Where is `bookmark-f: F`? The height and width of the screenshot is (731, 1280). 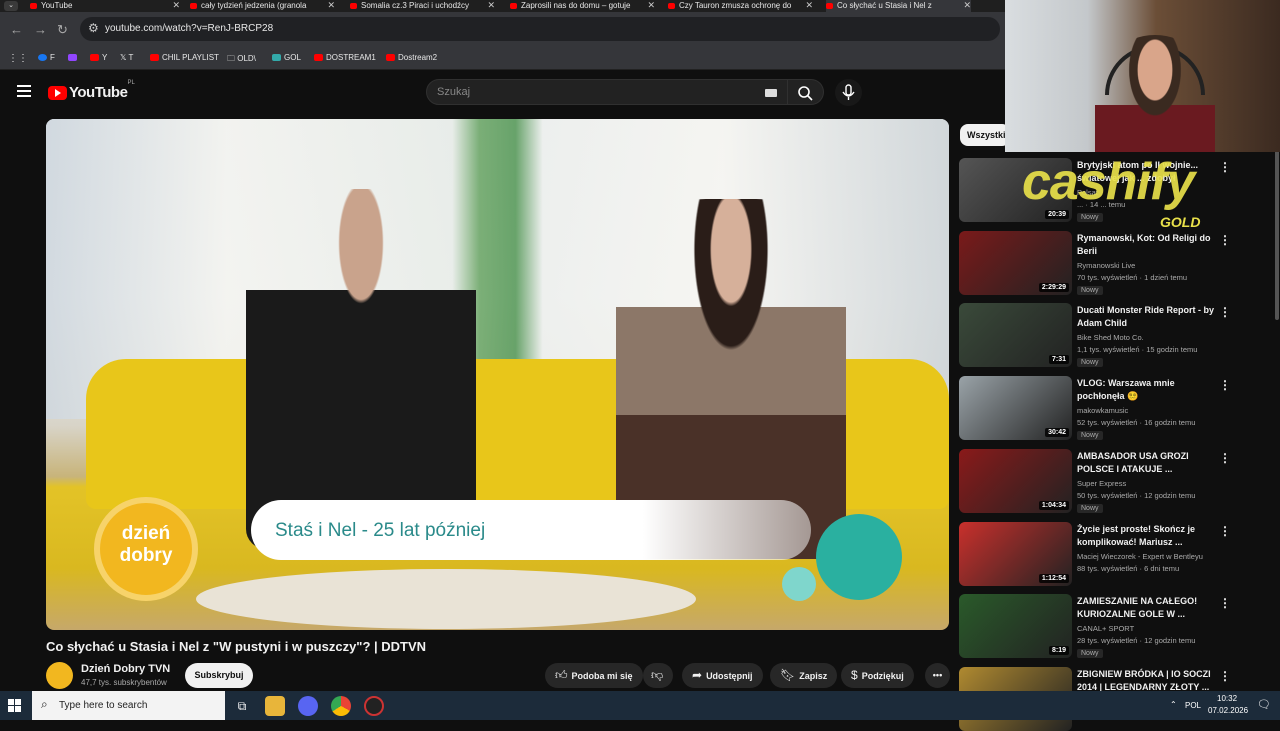
bookmark-f: F is located at coordinates (46, 57).